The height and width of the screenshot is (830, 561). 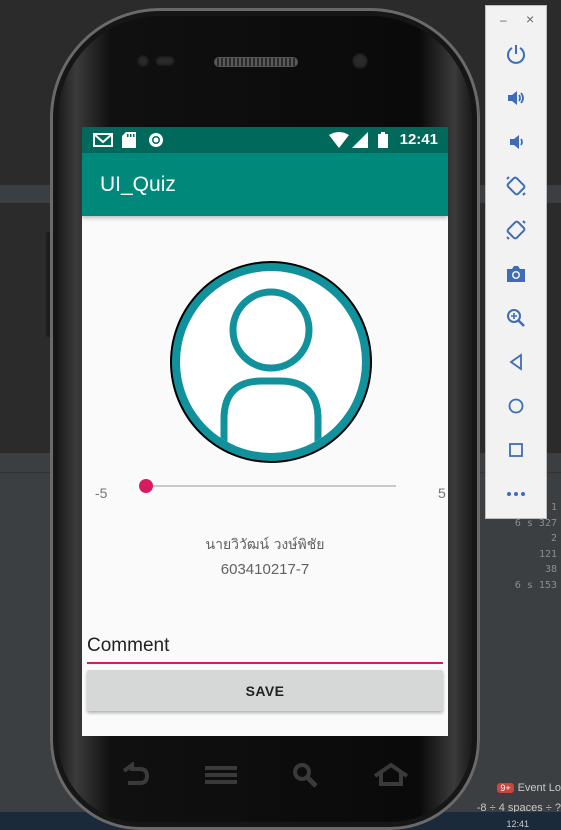 What do you see at coordinates (165, 61) in the screenshot?
I see `phone-light-sensor-icon` at bounding box center [165, 61].